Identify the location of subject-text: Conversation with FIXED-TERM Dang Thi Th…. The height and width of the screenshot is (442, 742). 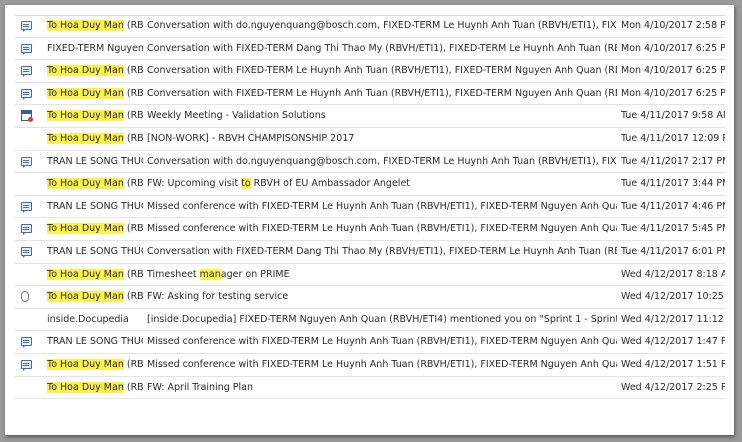
(382, 251).